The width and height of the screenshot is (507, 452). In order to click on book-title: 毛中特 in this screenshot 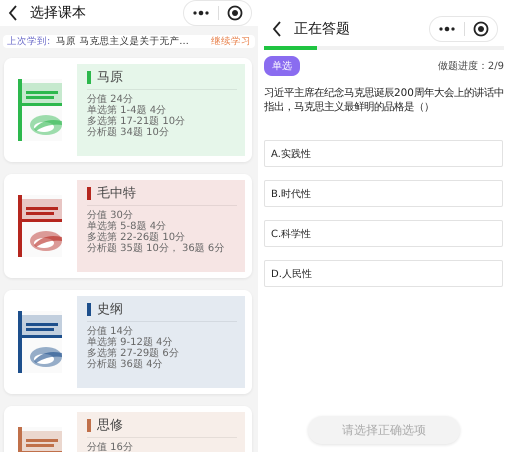, I will do `click(116, 193)`.